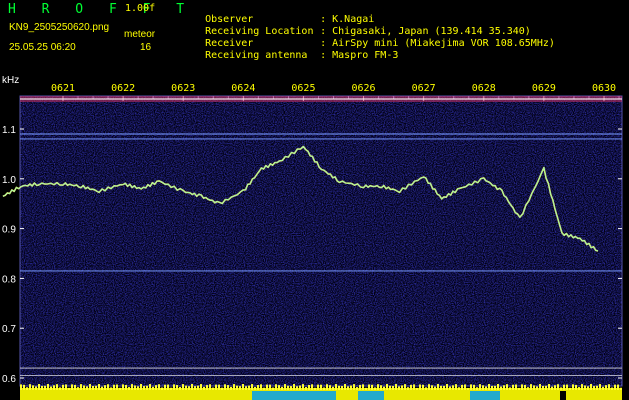 The height and width of the screenshot is (400, 629). What do you see at coordinates (101, 9) in the screenshot?
I see `app-brand: H R O F F T` at bounding box center [101, 9].